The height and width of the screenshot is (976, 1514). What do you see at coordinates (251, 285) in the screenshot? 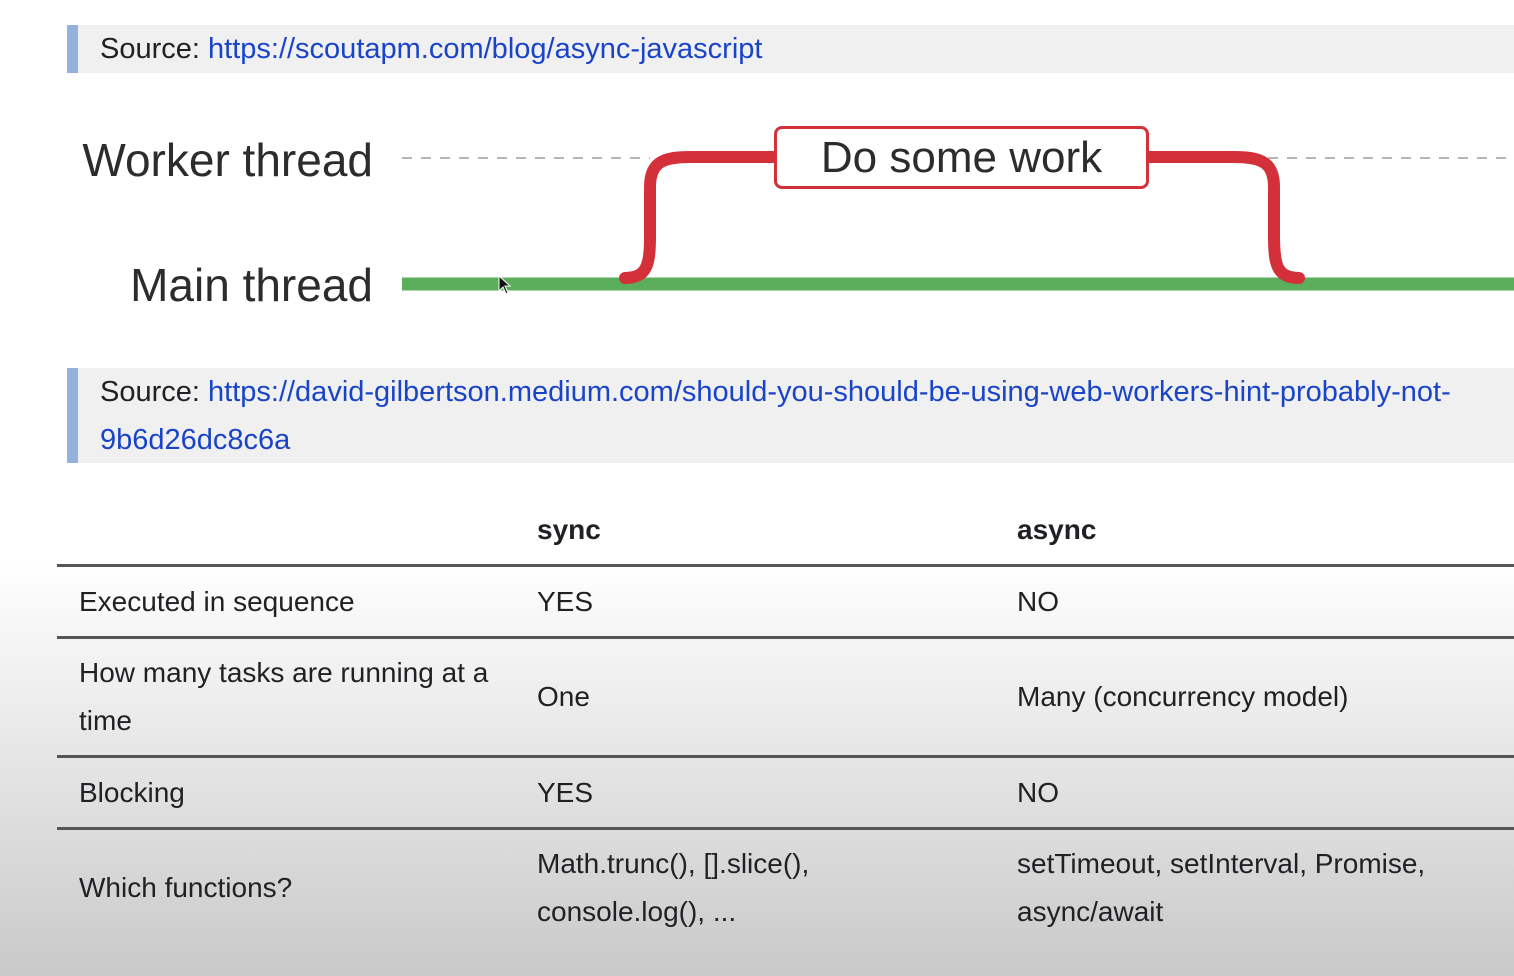
I see `main-thread-label: Main thread` at bounding box center [251, 285].